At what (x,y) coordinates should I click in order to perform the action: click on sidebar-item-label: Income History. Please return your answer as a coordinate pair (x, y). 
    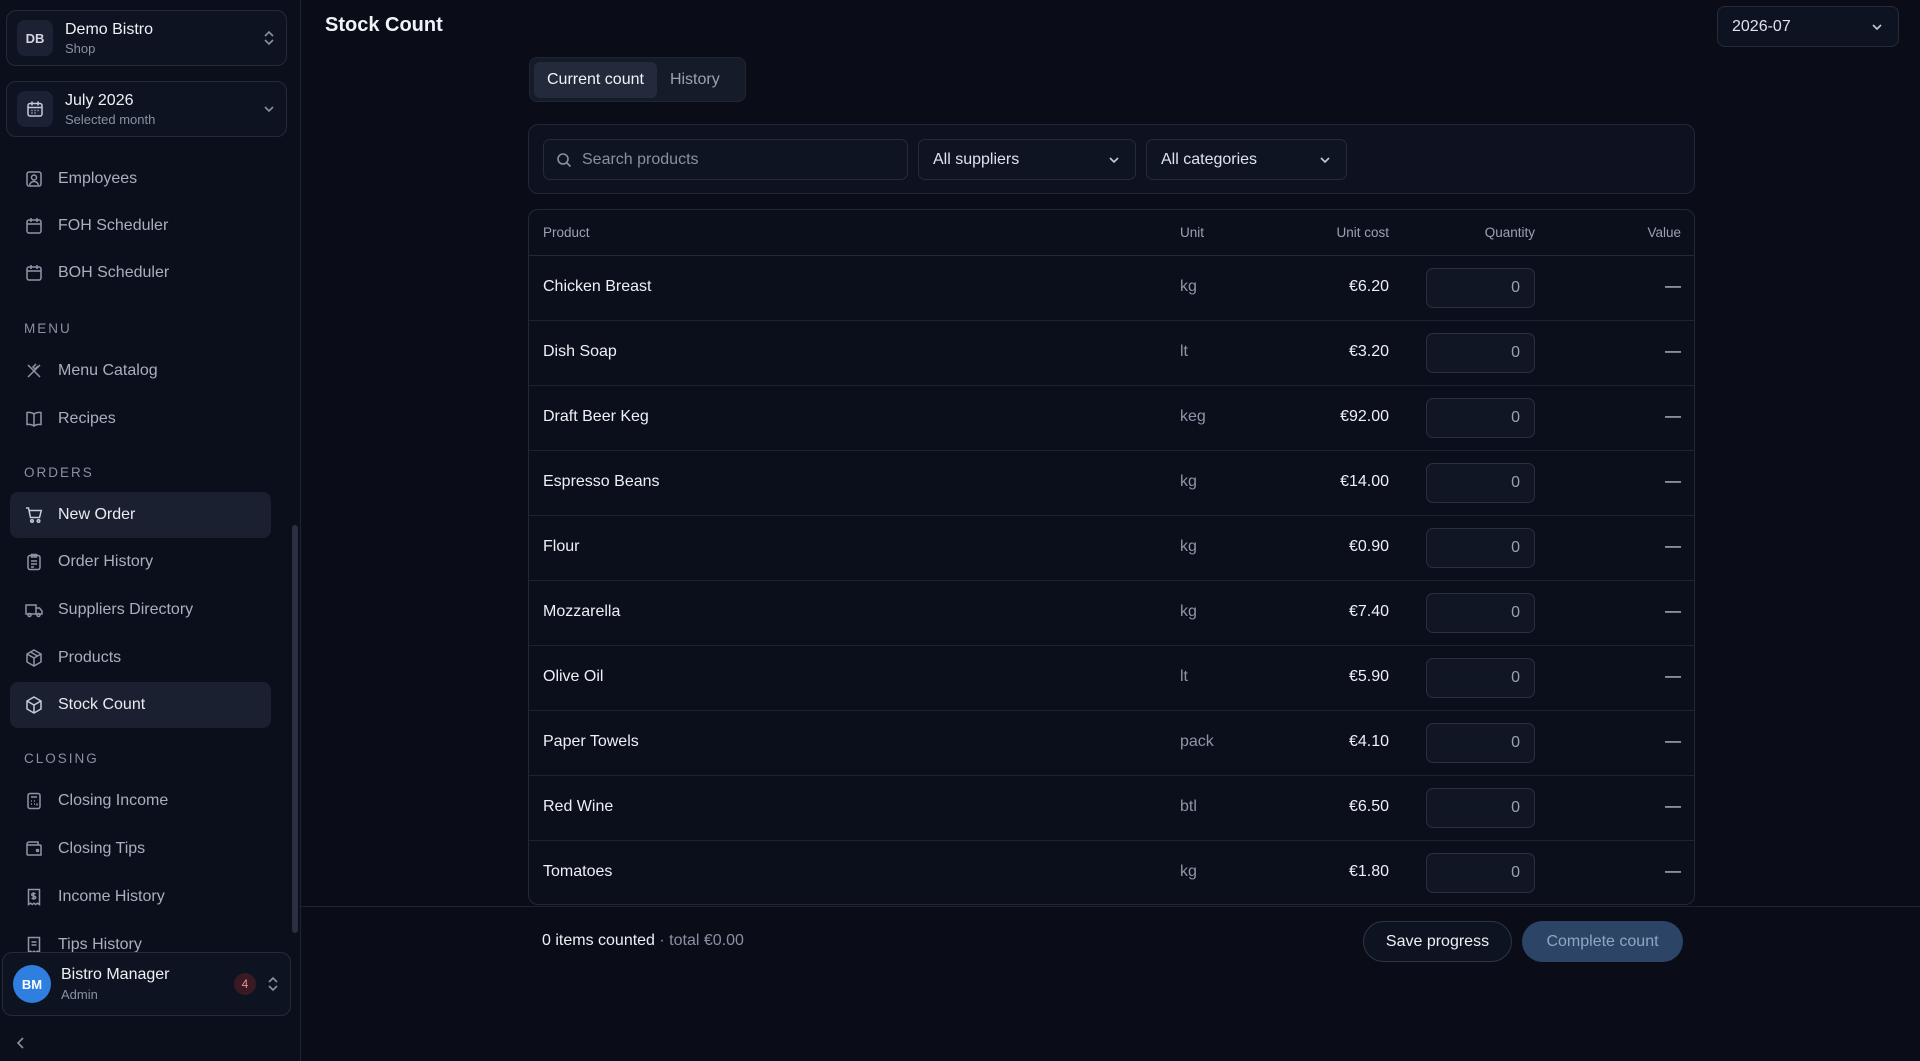
    Looking at the image, I should click on (111, 896).